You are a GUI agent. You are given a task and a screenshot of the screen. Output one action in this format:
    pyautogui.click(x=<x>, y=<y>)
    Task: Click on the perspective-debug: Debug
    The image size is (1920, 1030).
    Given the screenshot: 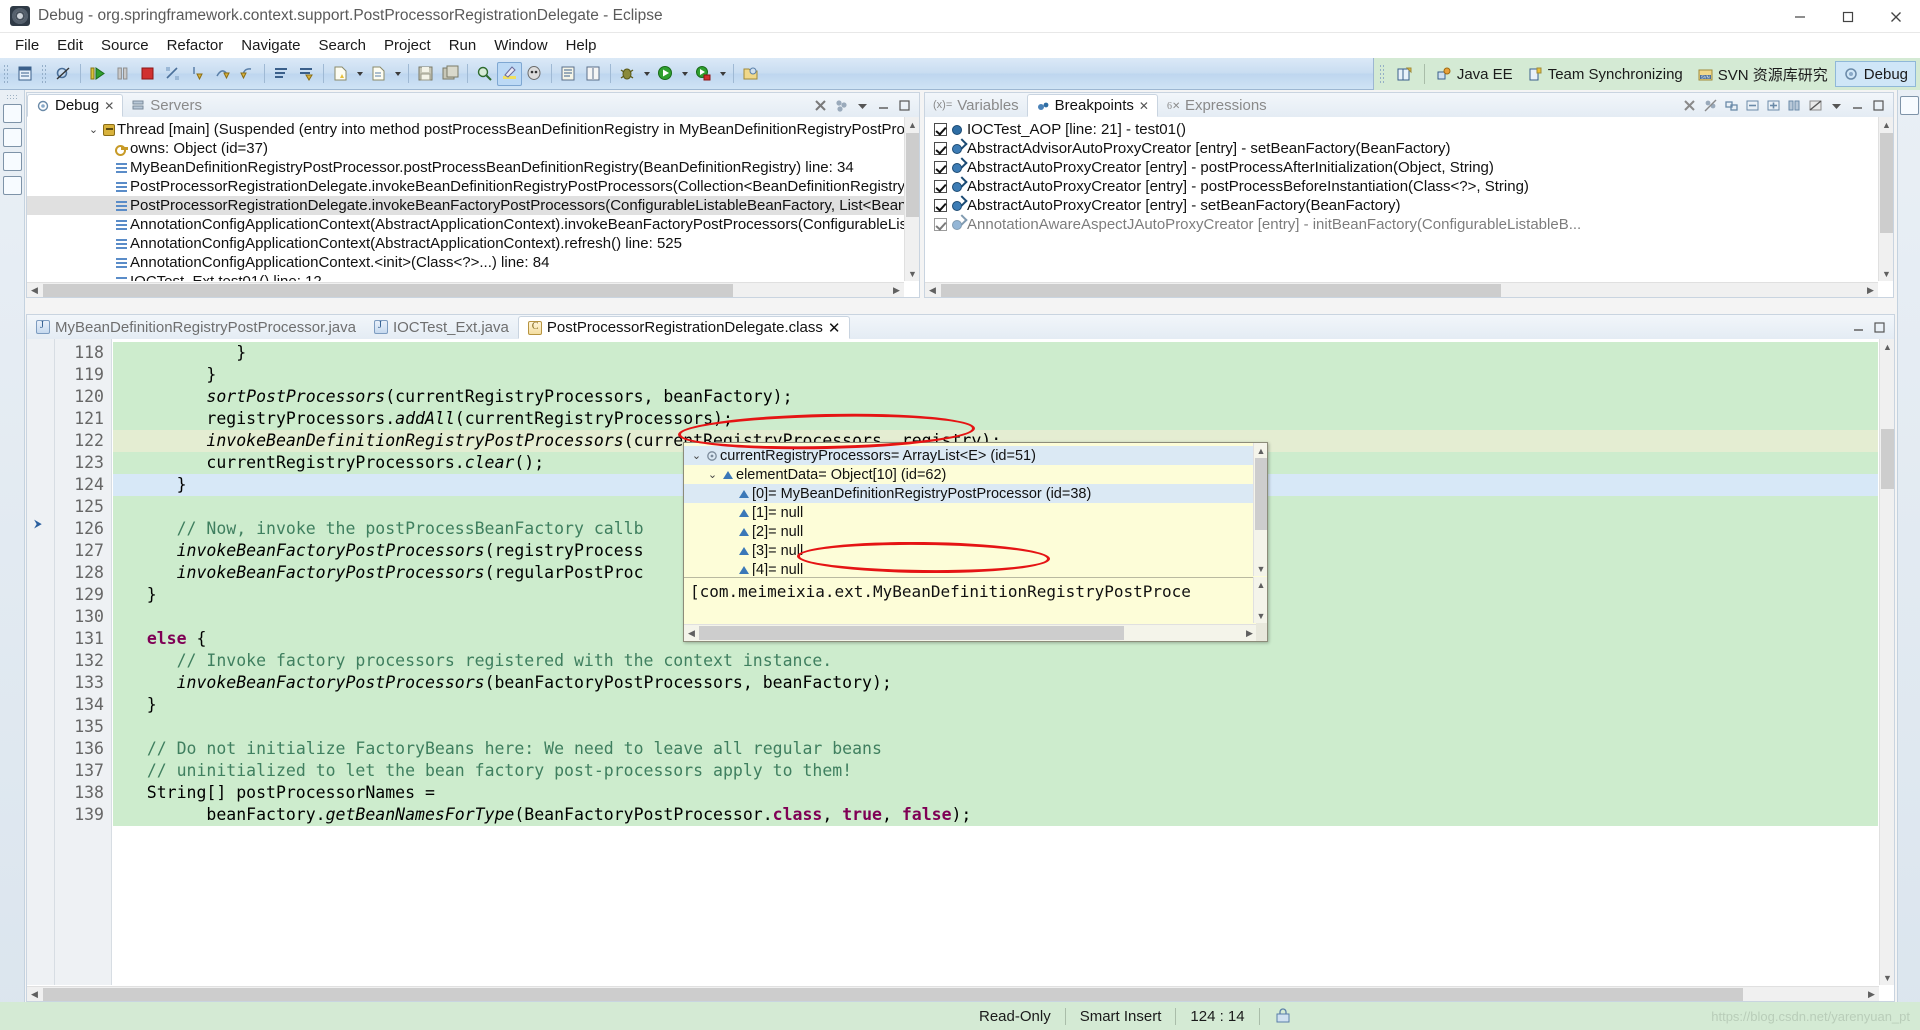 What is the action you would take?
    pyautogui.click(x=1875, y=74)
    